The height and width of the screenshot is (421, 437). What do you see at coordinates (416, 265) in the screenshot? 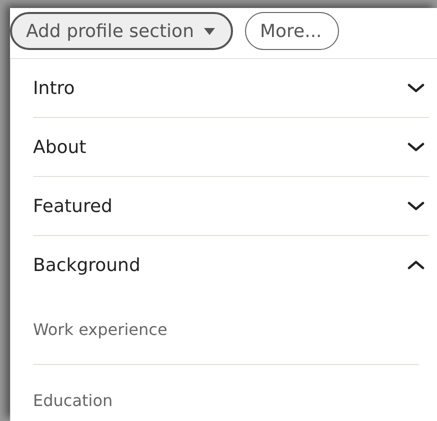
I see `chevron-up-icon` at bounding box center [416, 265].